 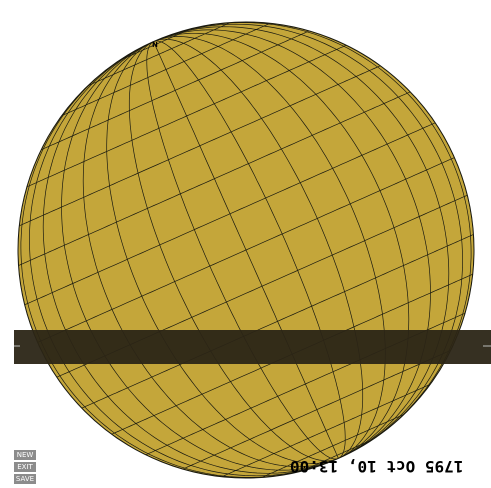 I want to click on north-pole-label: N, so click(x=155, y=45).